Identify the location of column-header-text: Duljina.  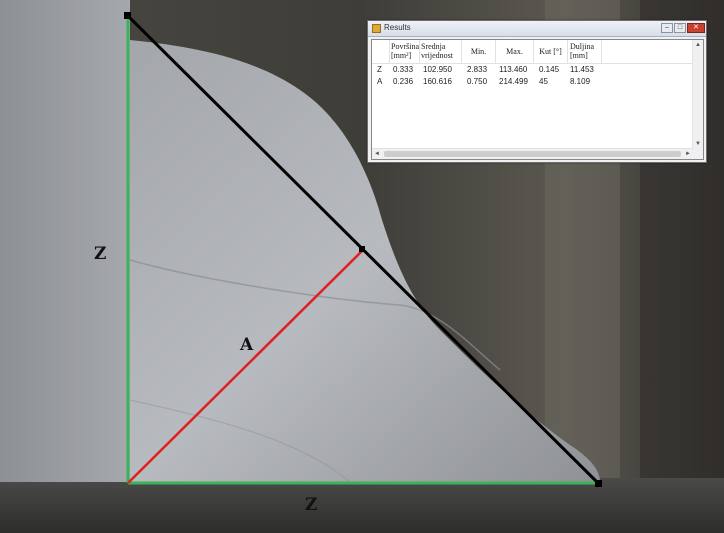
(582, 46).